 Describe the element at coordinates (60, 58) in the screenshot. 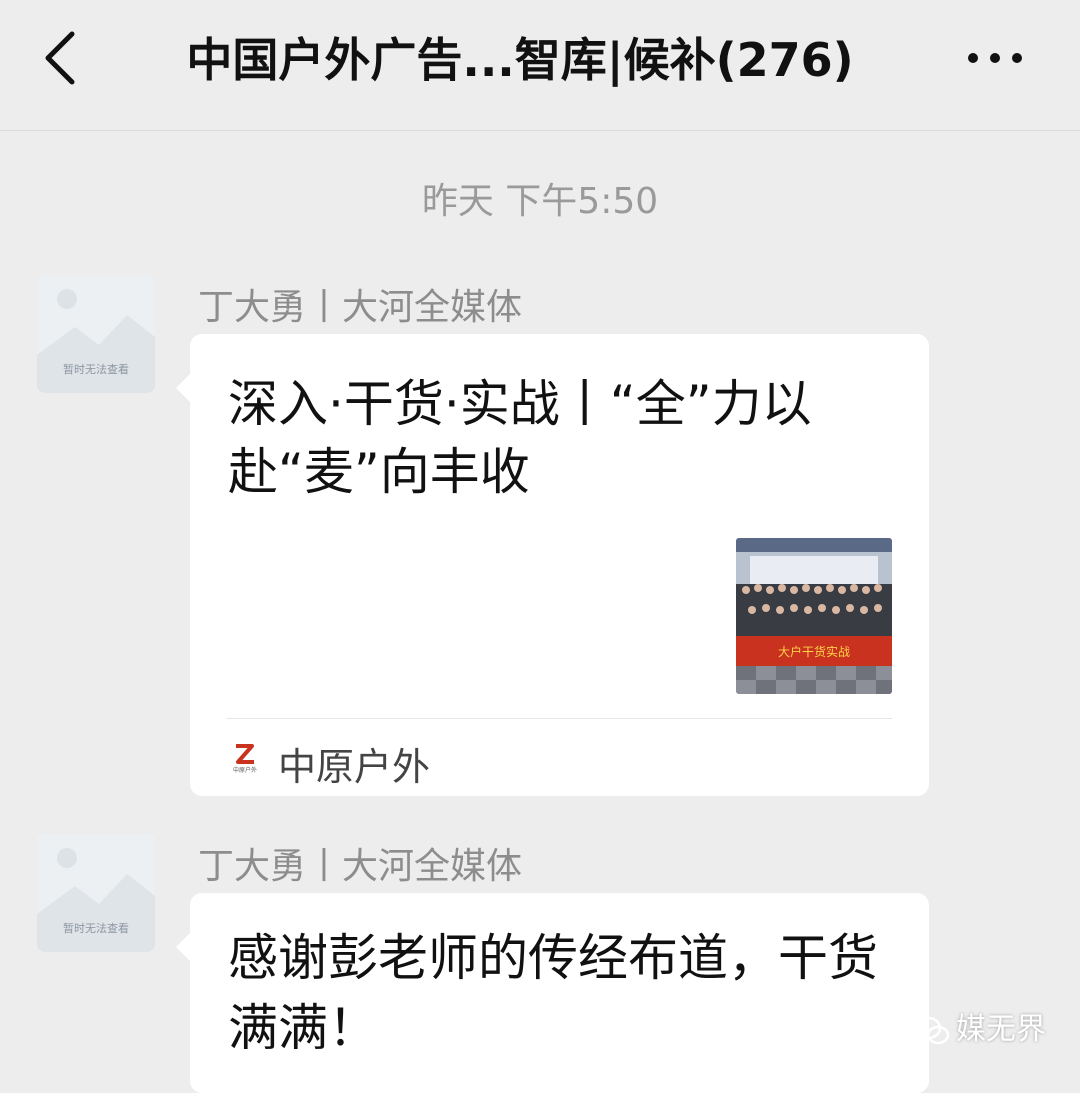

I see `chevron-left-icon` at that location.